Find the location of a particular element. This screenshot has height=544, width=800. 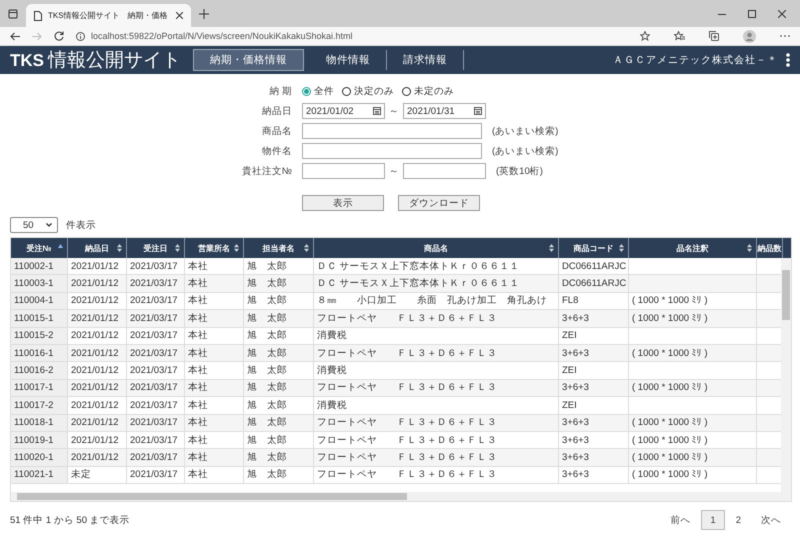

column-header: 納品日 is located at coordinates (97, 248).